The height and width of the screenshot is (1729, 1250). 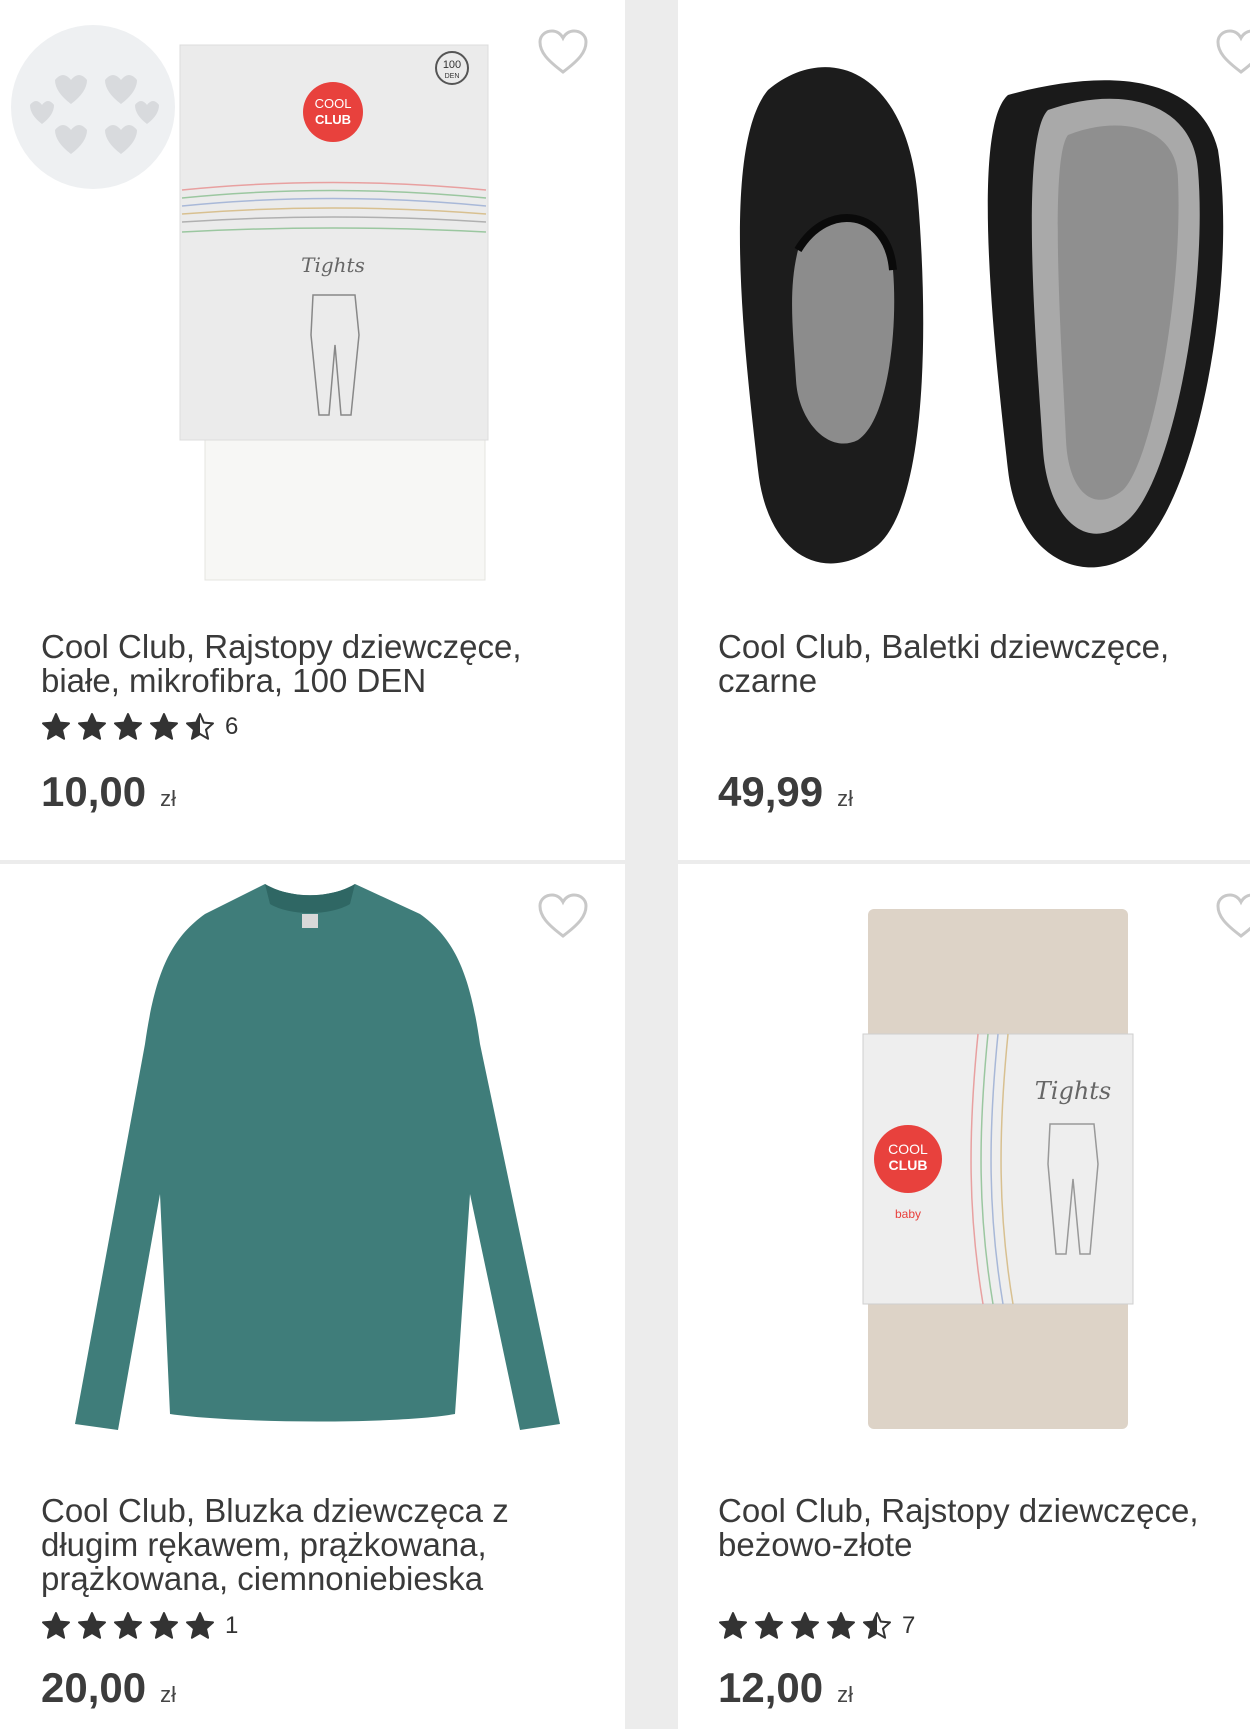 I want to click on rating-stars: 1, so click(x=139, y=1626).